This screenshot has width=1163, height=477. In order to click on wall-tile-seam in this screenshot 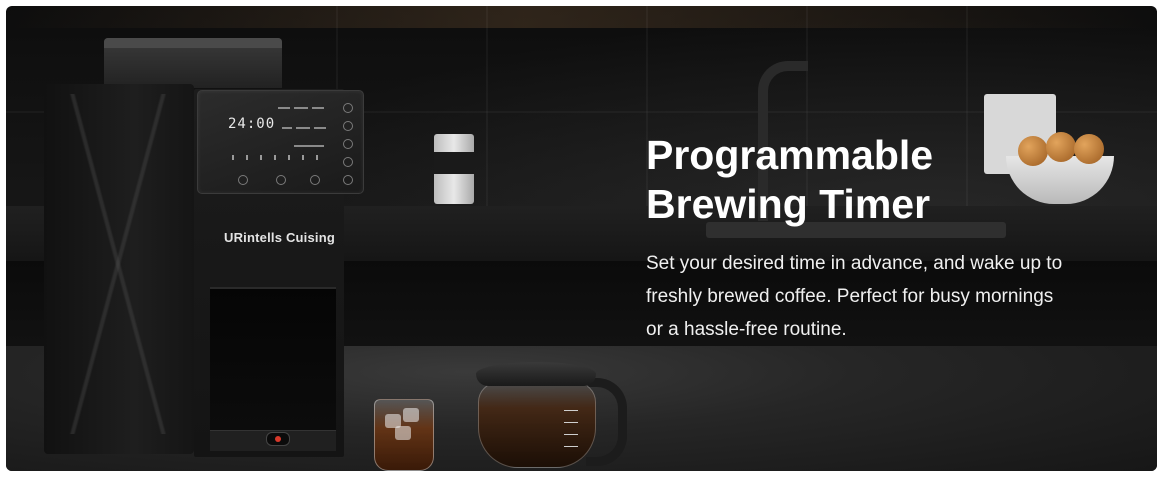, I will do `click(487, 116)`.